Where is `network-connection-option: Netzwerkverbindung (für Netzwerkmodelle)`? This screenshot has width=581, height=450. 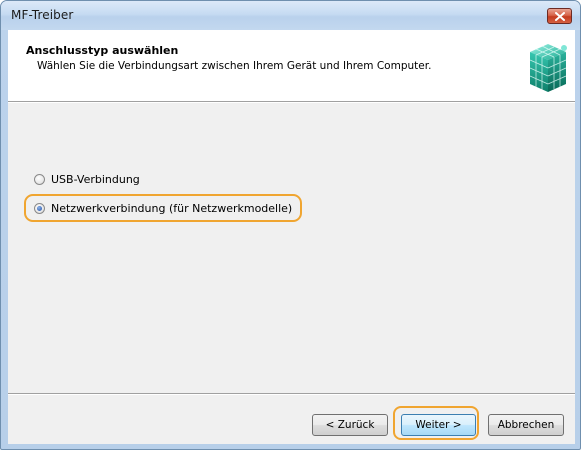
network-connection-option: Netzwerkverbindung (für Netzwerkmodelle) is located at coordinates (163, 208).